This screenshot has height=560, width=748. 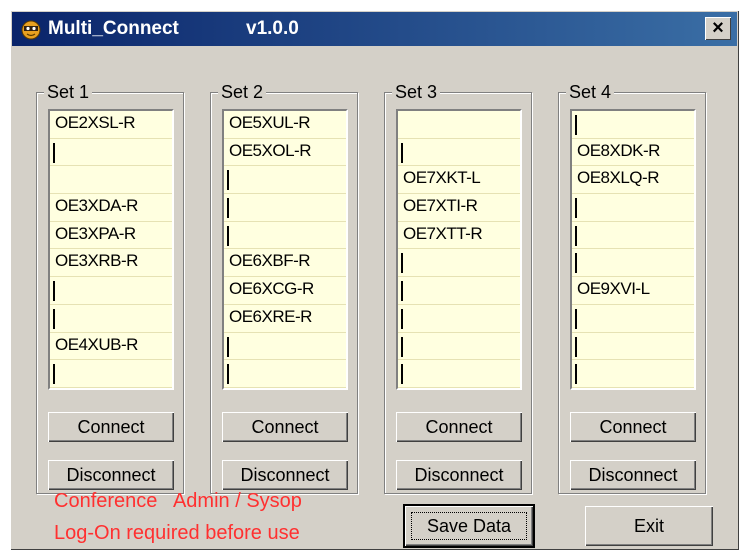 What do you see at coordinates (178, 501) in the screenshot?
I see `notice-line-1: Conference Admin / Sysop` at bounding box center [178, 501].